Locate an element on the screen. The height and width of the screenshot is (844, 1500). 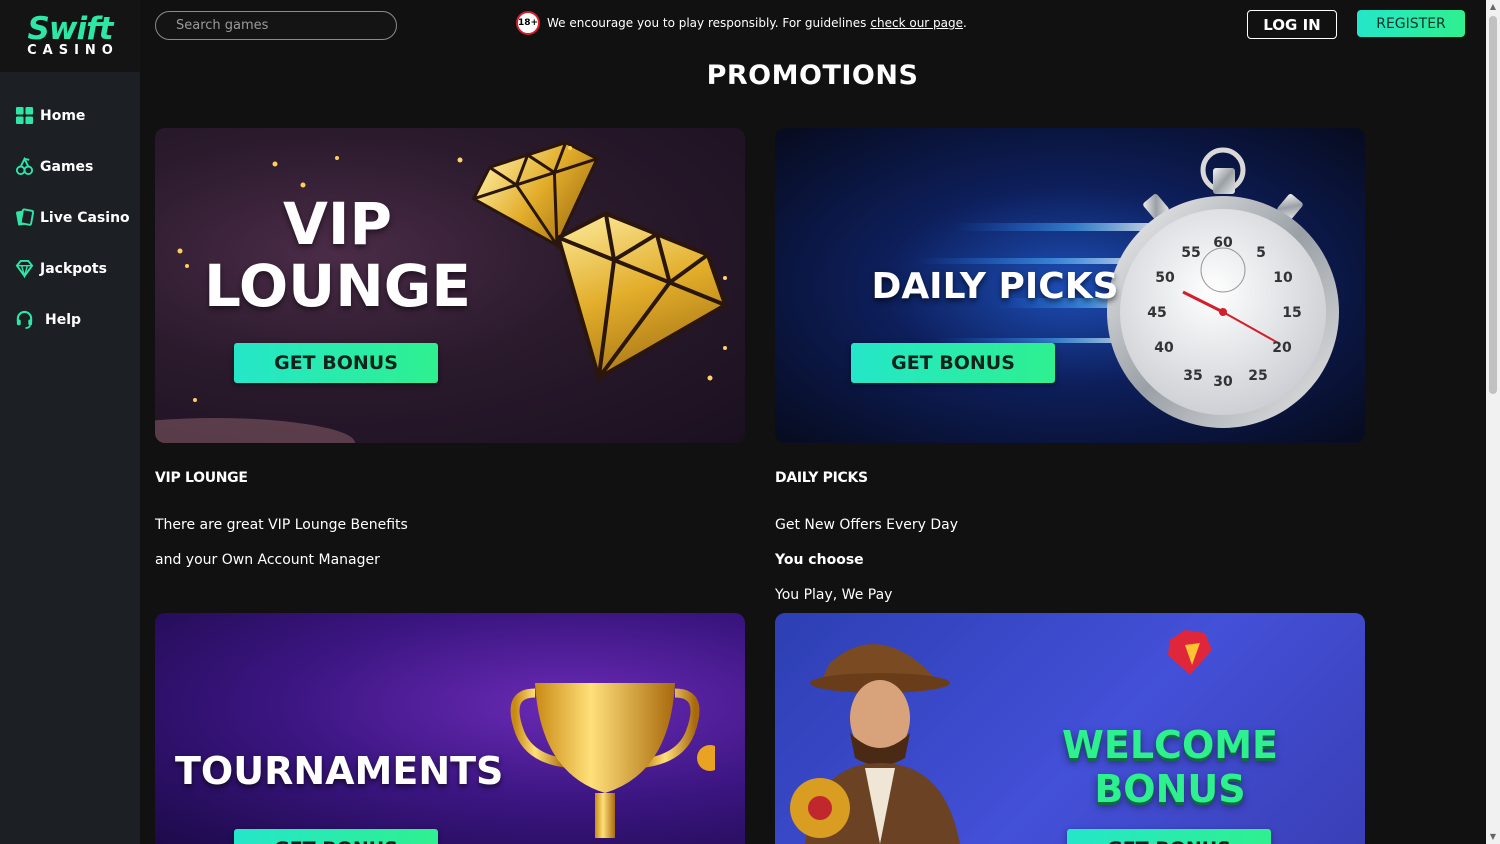
page-scrollbar: ▲ ▼ is located at coordinates (1493, 422).